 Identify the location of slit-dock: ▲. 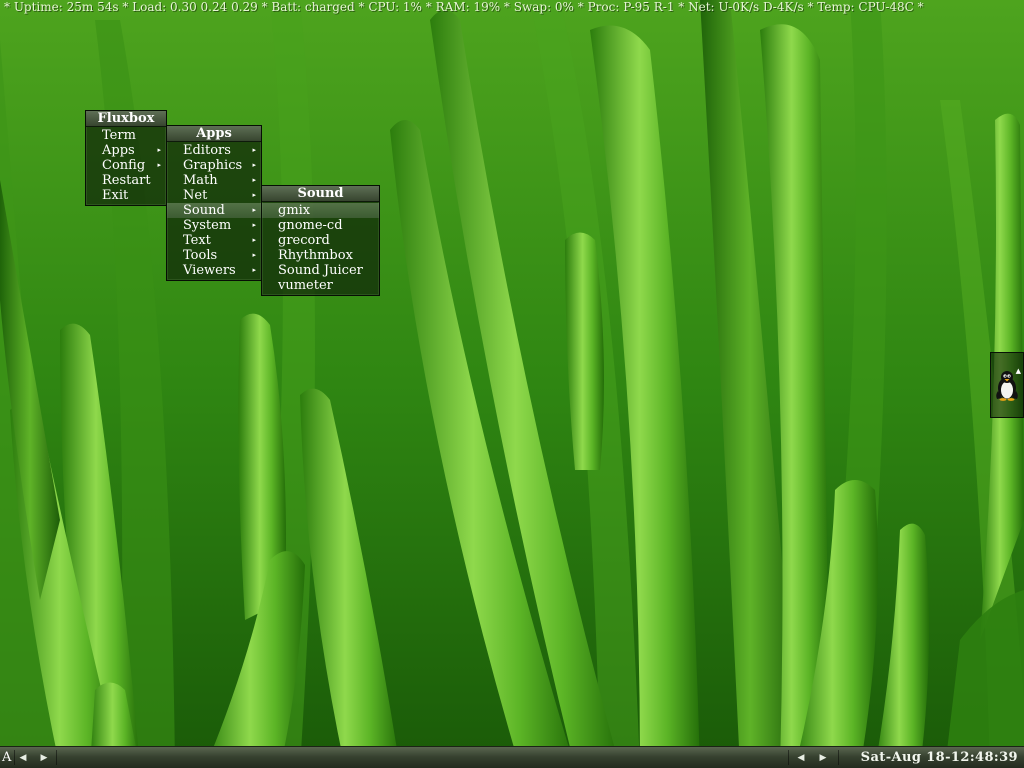
(1007, 385).